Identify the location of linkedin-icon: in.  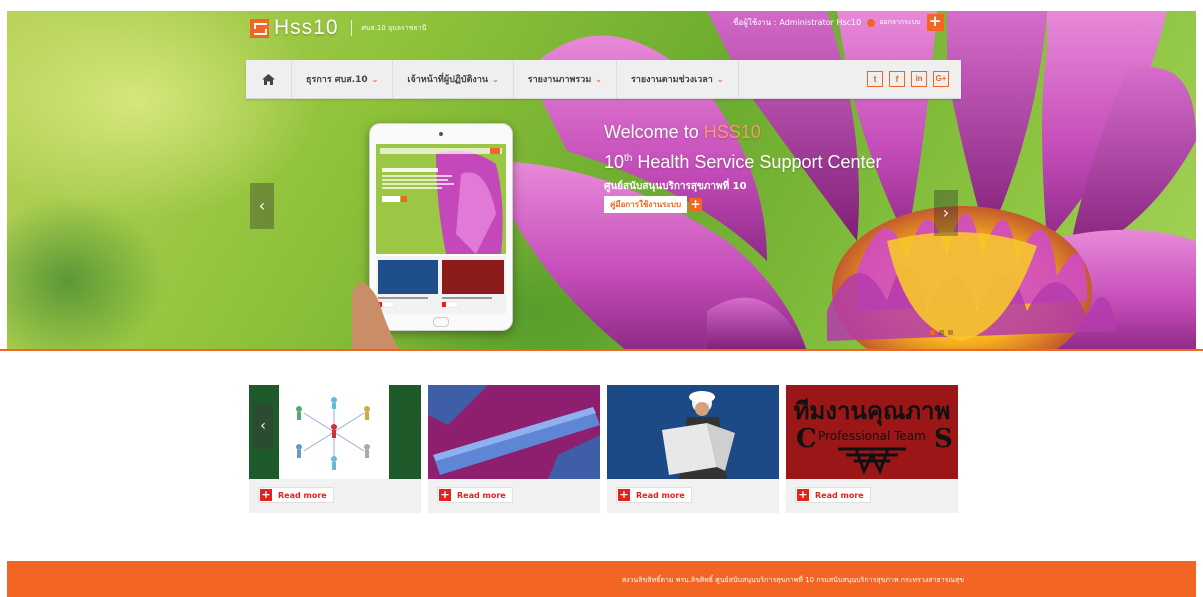
(919, 79).